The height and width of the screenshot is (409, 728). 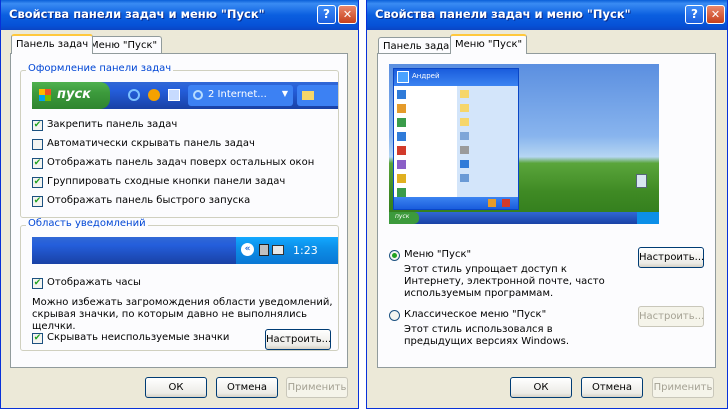 I want to click on mini-taskbar: пуск, so click(x=524, y=218).